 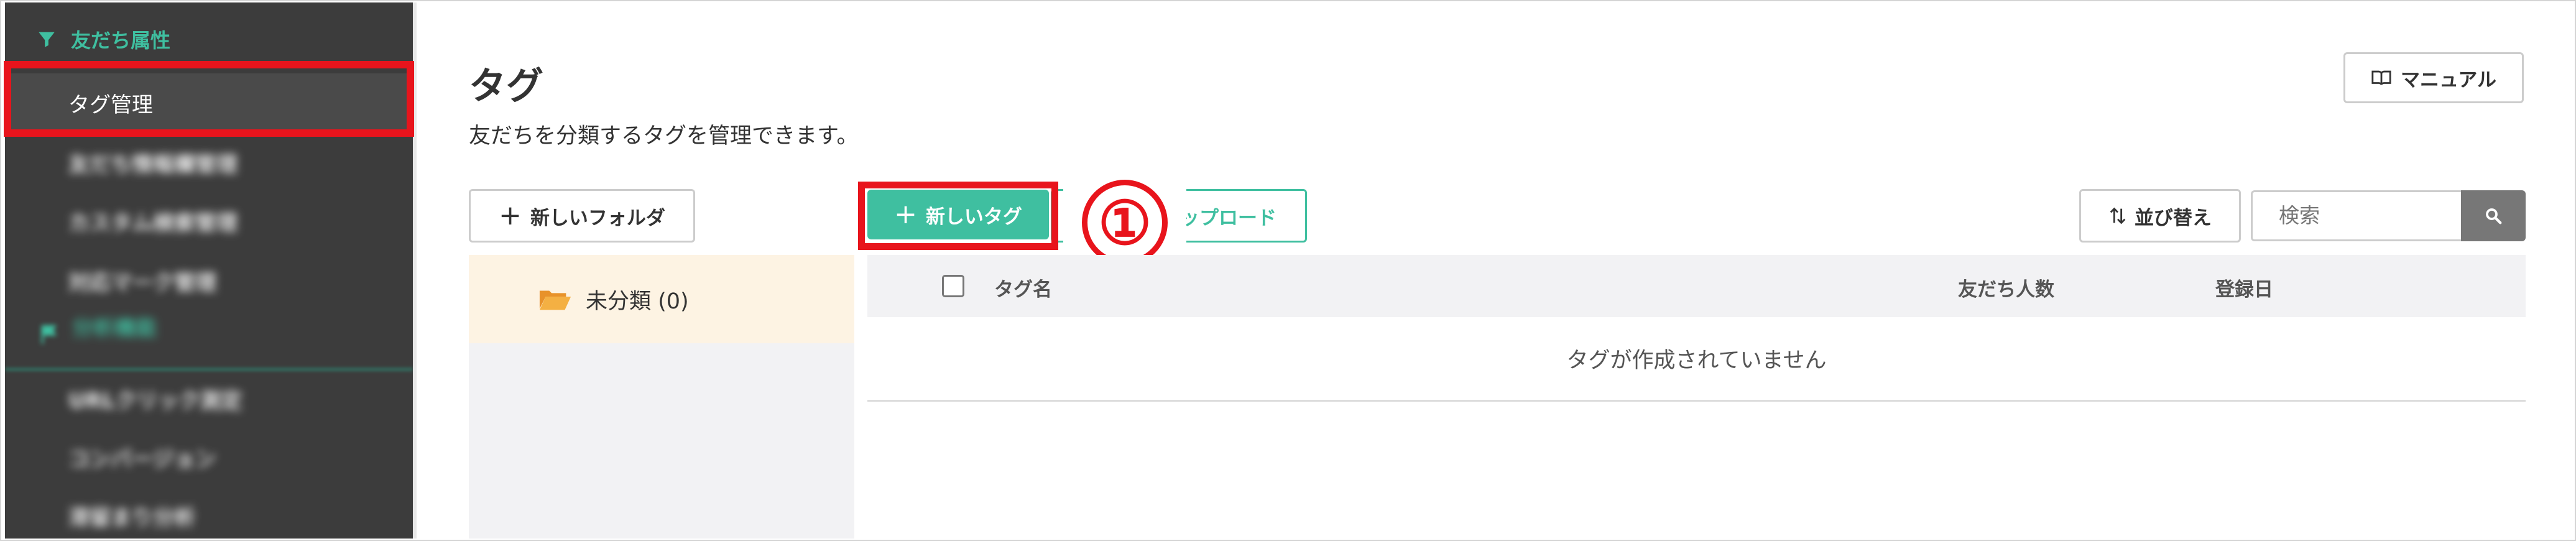 I want to click on sidebar-item-label: コンバージョン, so click(x=142, y=459).